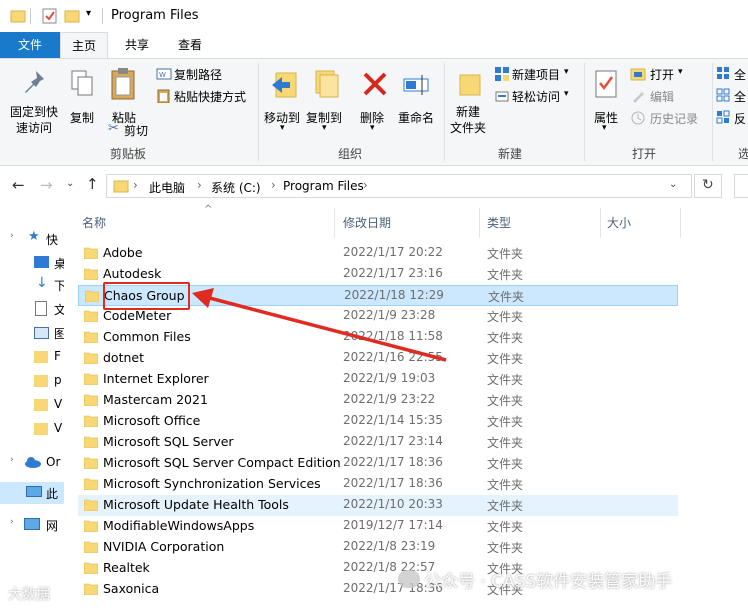 The height and width of the screenshot is (608, 748). I want to click on network-icon, so click(32, 524).